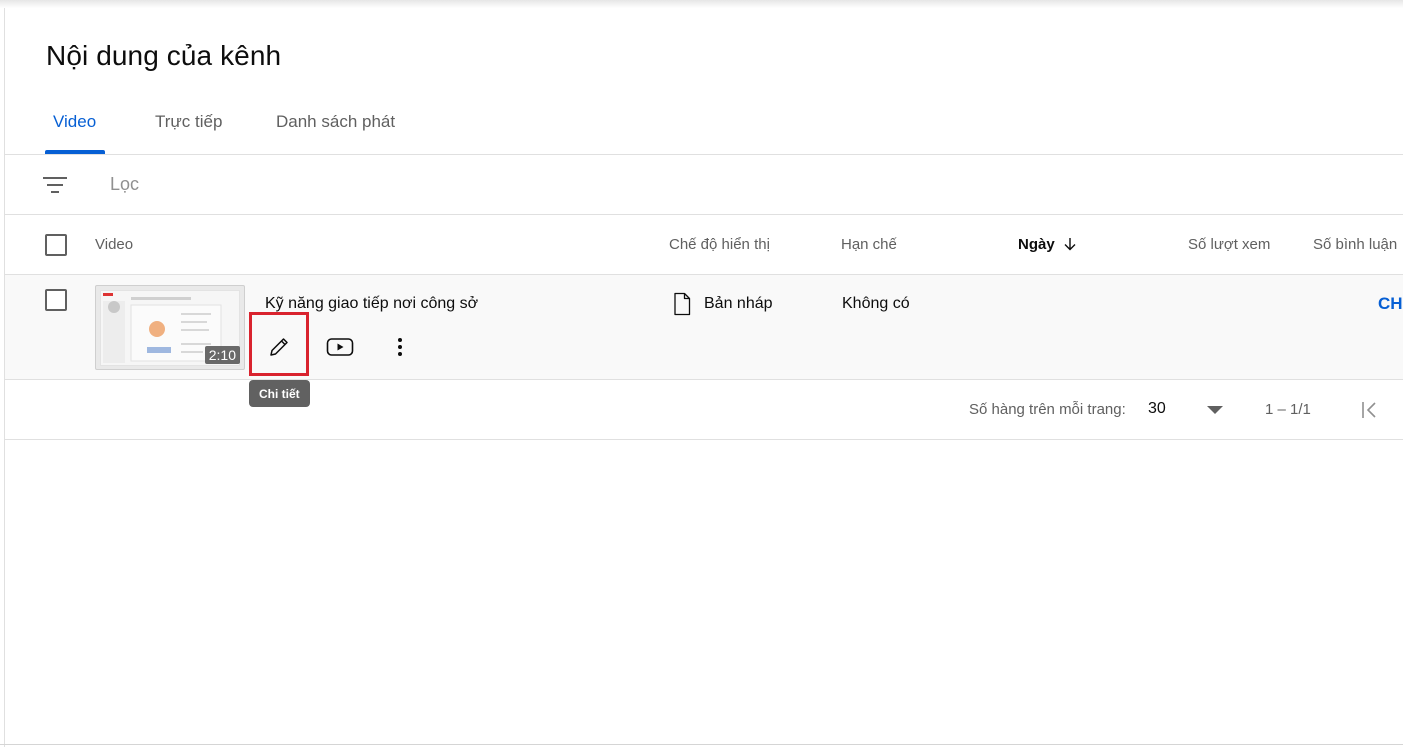 The image size is (1403, 747). Describe the element at coordinates (876, 303) in the screenshot. I see `restrictions-value: Không có` at that location.